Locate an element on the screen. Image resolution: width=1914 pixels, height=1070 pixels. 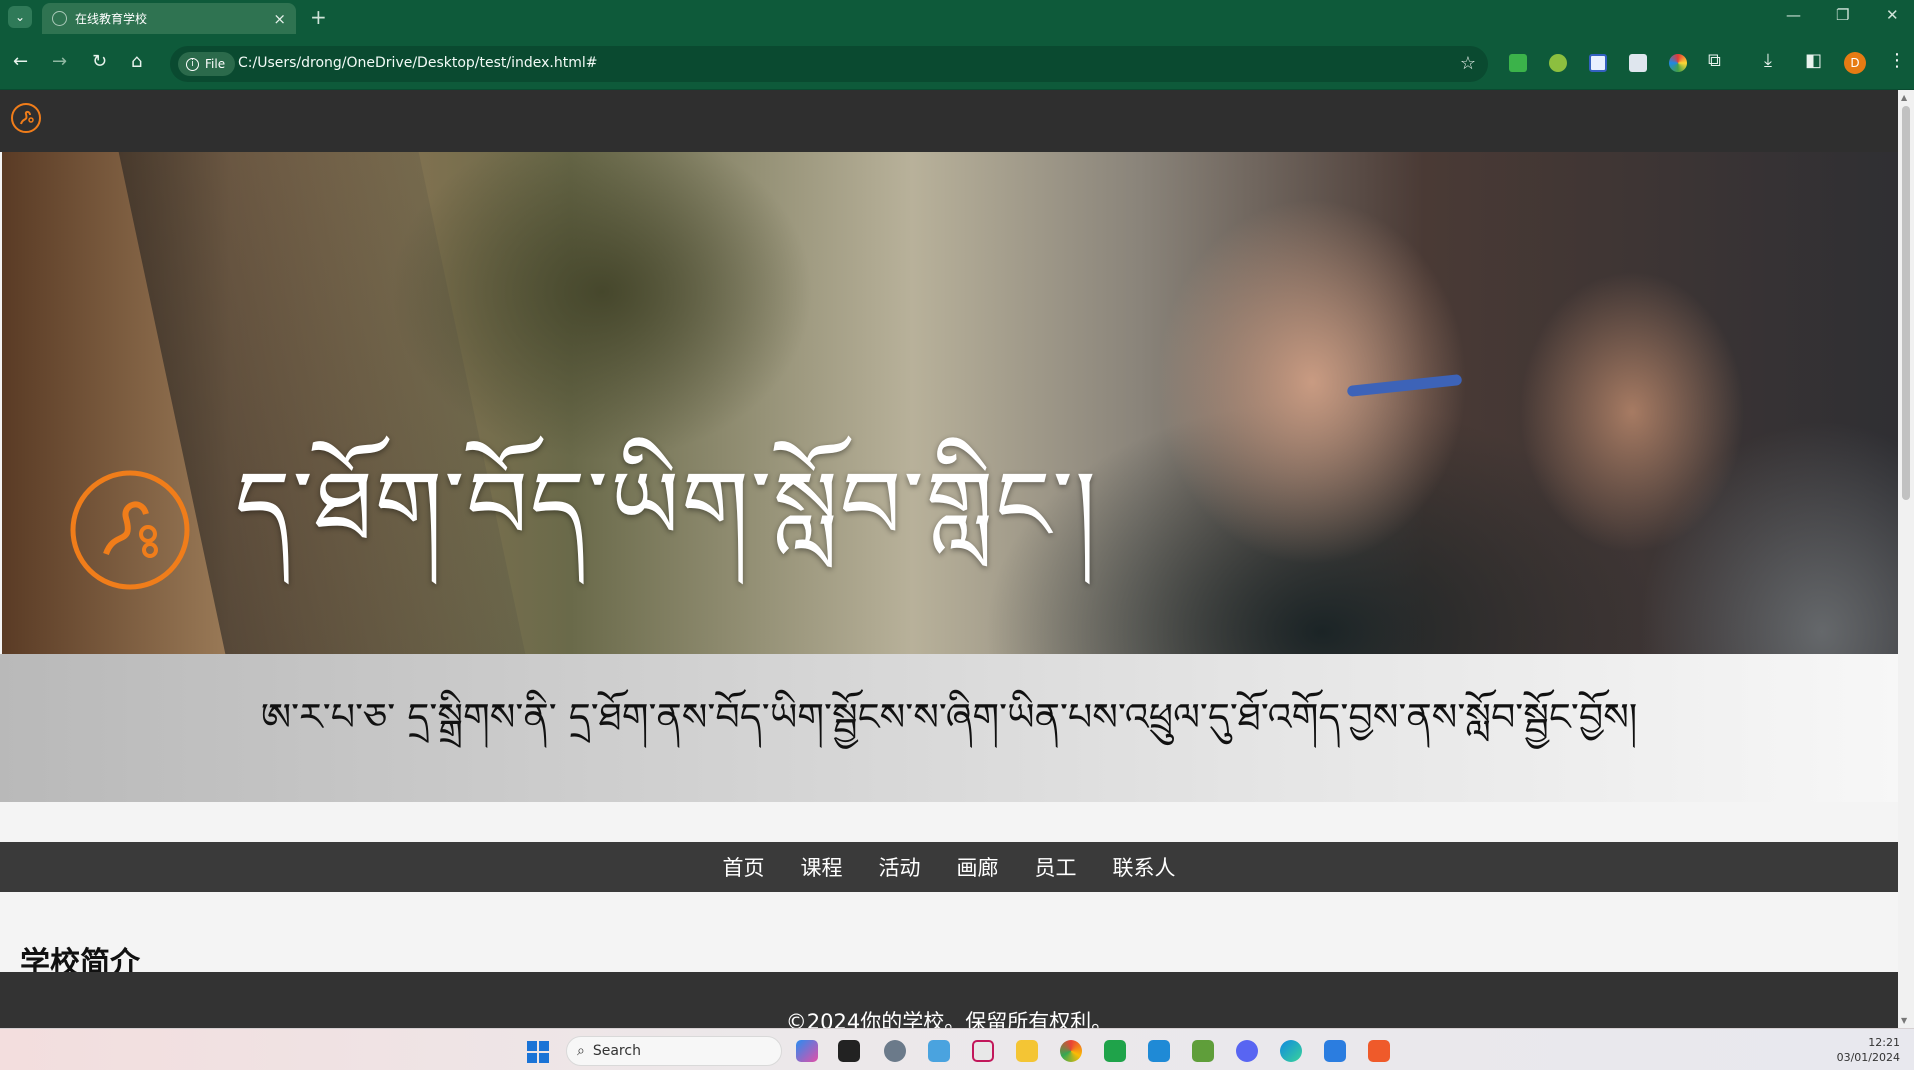
vscode-icon is located at coordinates (1159, 1051).